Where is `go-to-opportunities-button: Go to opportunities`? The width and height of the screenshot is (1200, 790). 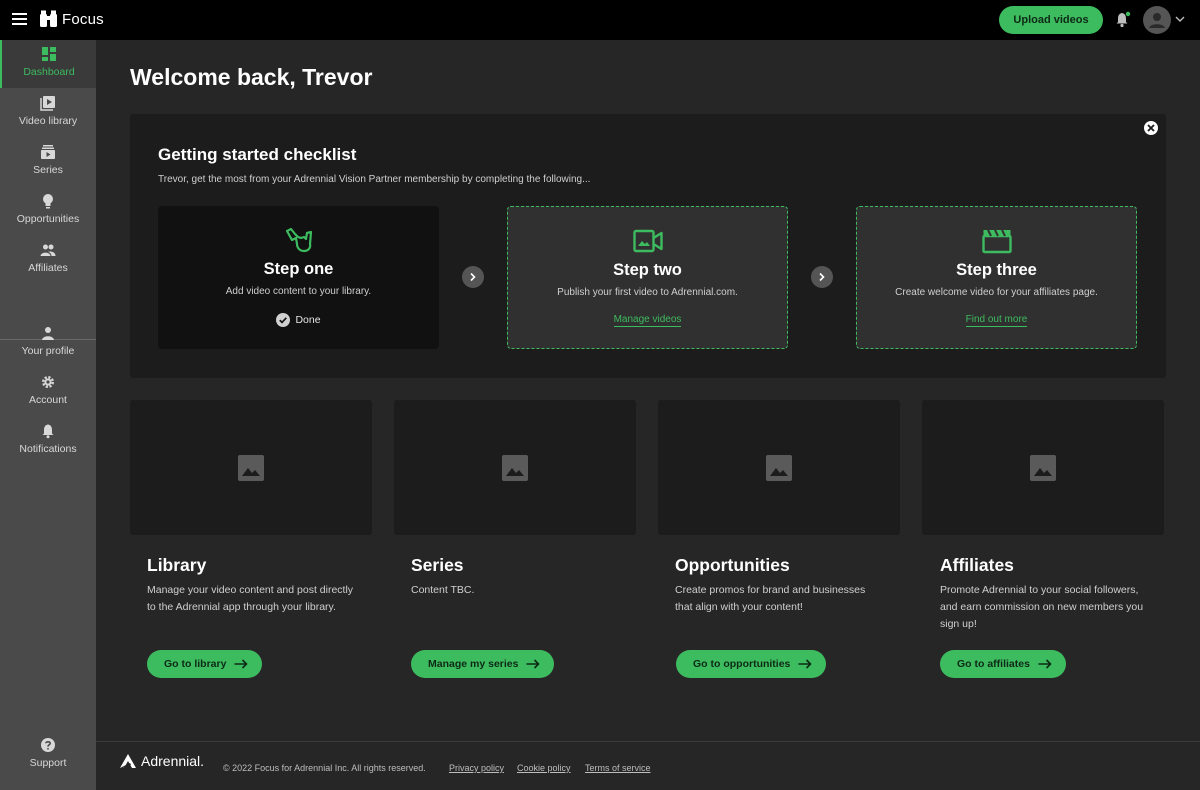 go-to-opportunities-button: Go to opportunities is located at coordinates (751, 664).